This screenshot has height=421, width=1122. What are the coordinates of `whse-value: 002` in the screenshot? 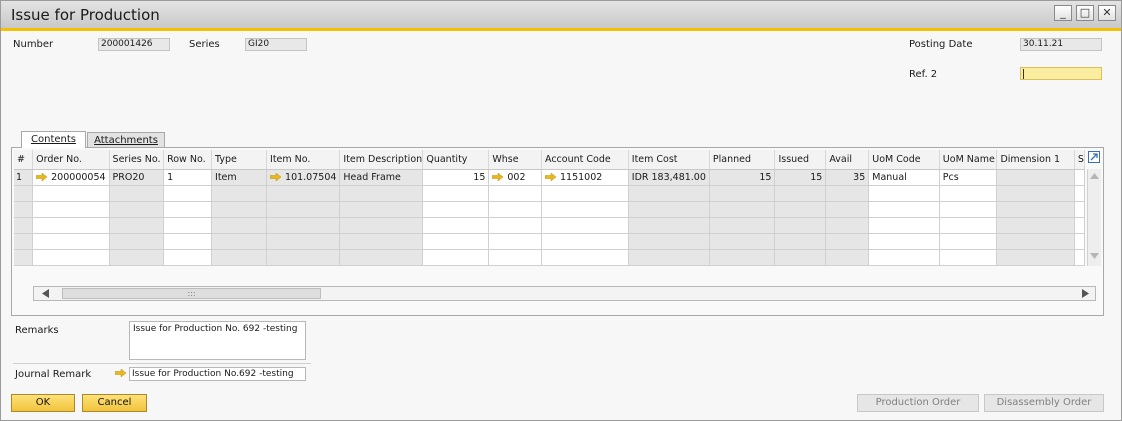 It's located at (516, 177).